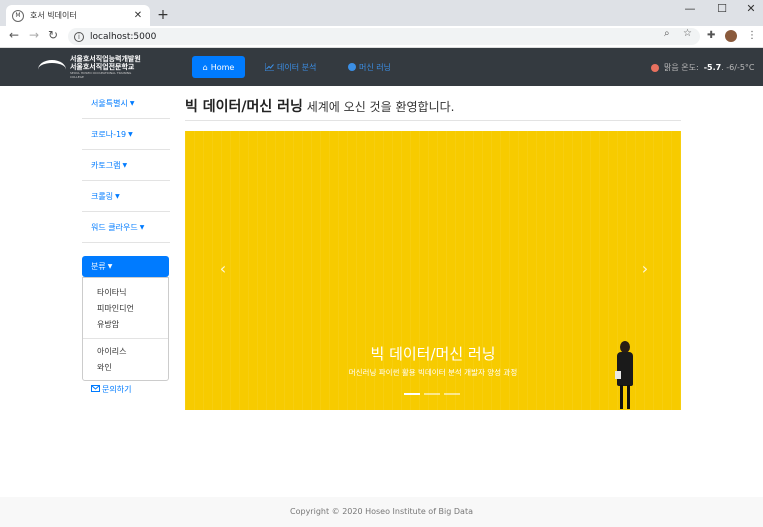 The image size is (763, 527). What do you see at coordinates (125, 308) in the screenshot?
I see `dropdown-item-pima: 피마인디언` at bounding box center [125, 308].